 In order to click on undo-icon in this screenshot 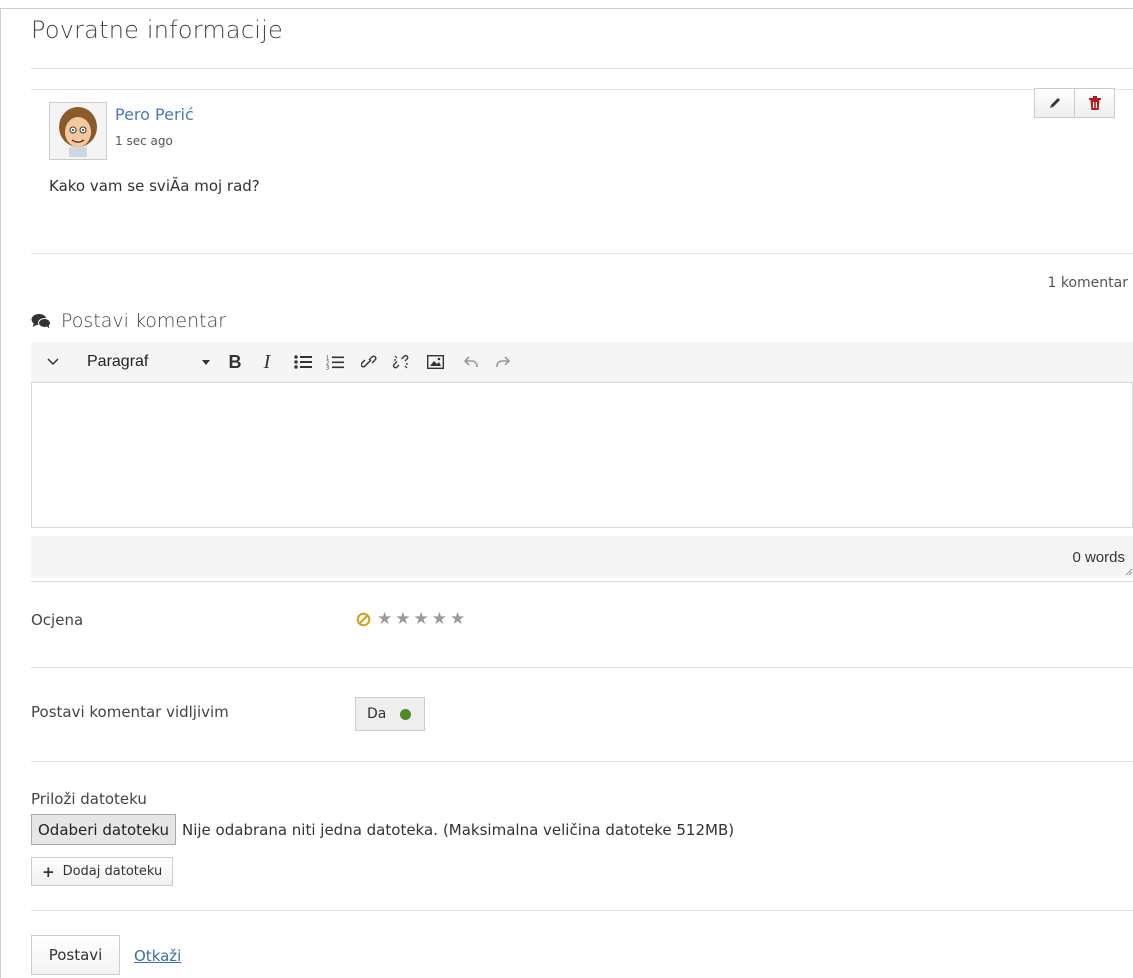, I will do `click(471, 361)`.